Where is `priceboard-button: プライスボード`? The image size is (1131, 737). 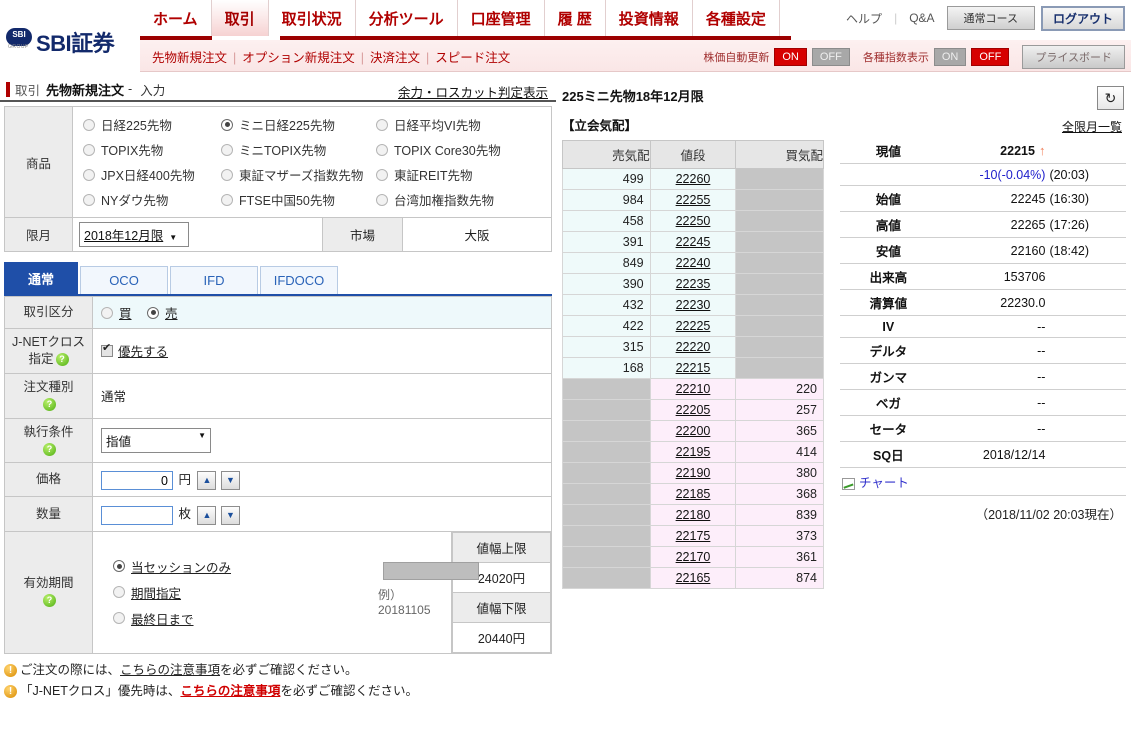
priceboard-button: プライスボード is located at coordinates (1073, 57).